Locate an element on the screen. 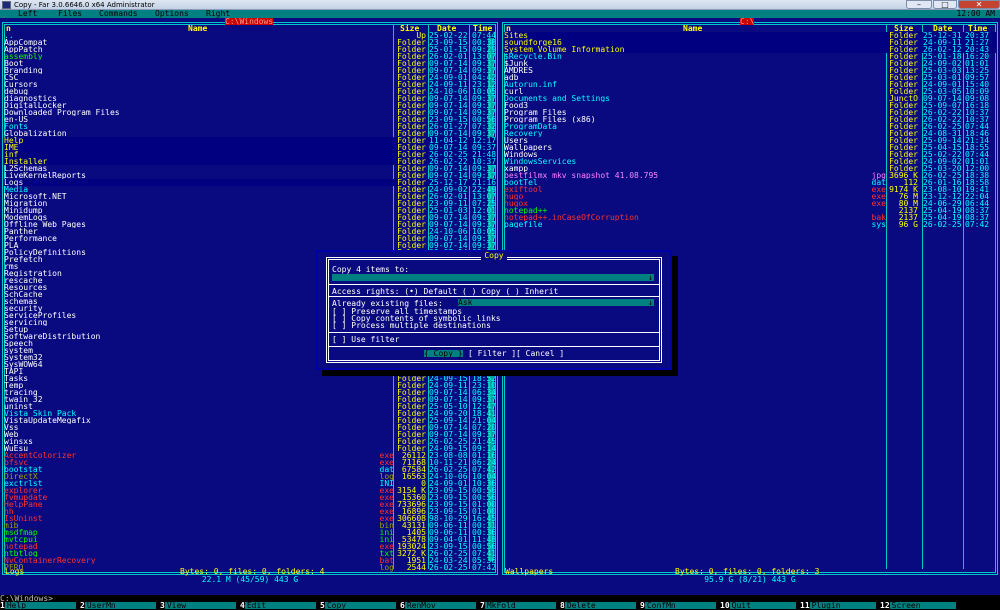 The height and width of the screenshot is (610, 1000). file-name: PLA is located at coordinates (11, 245).